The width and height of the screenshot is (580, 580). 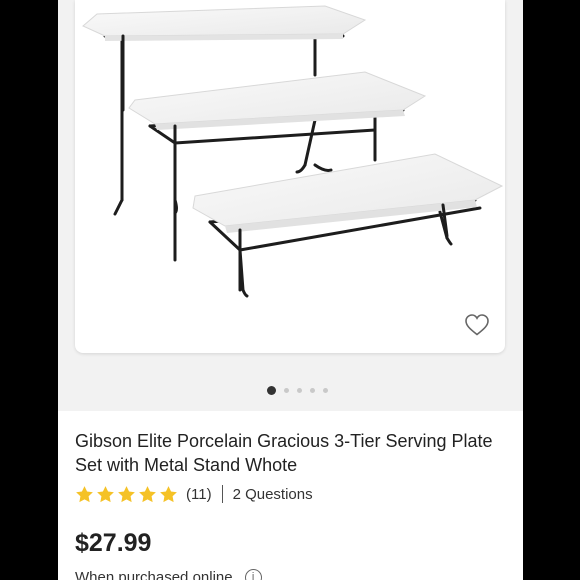 I want to click on rating-row: (11) 2 Questions, so click(x=194, y=494).